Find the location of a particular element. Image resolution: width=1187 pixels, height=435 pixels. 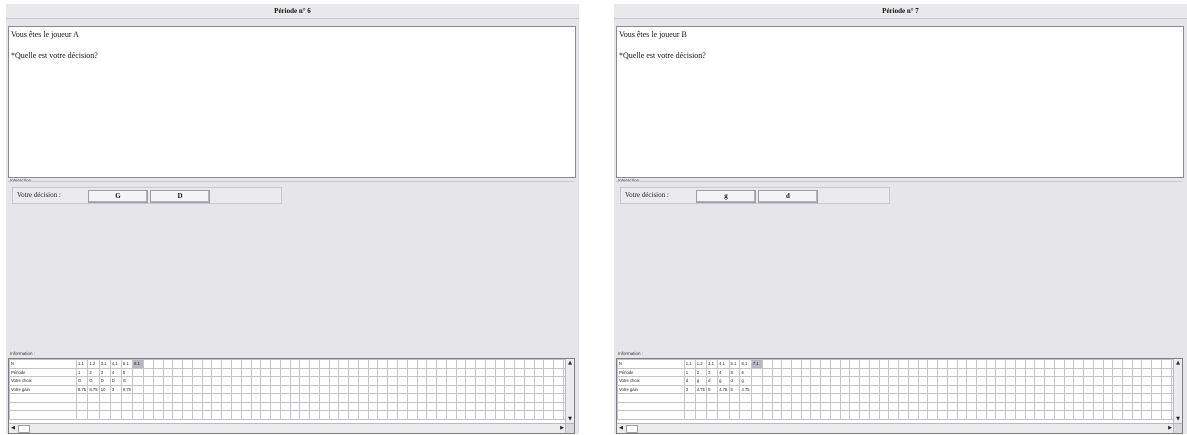

question-message: *Quelle est votre décision? is located at coordinates (662, 55).